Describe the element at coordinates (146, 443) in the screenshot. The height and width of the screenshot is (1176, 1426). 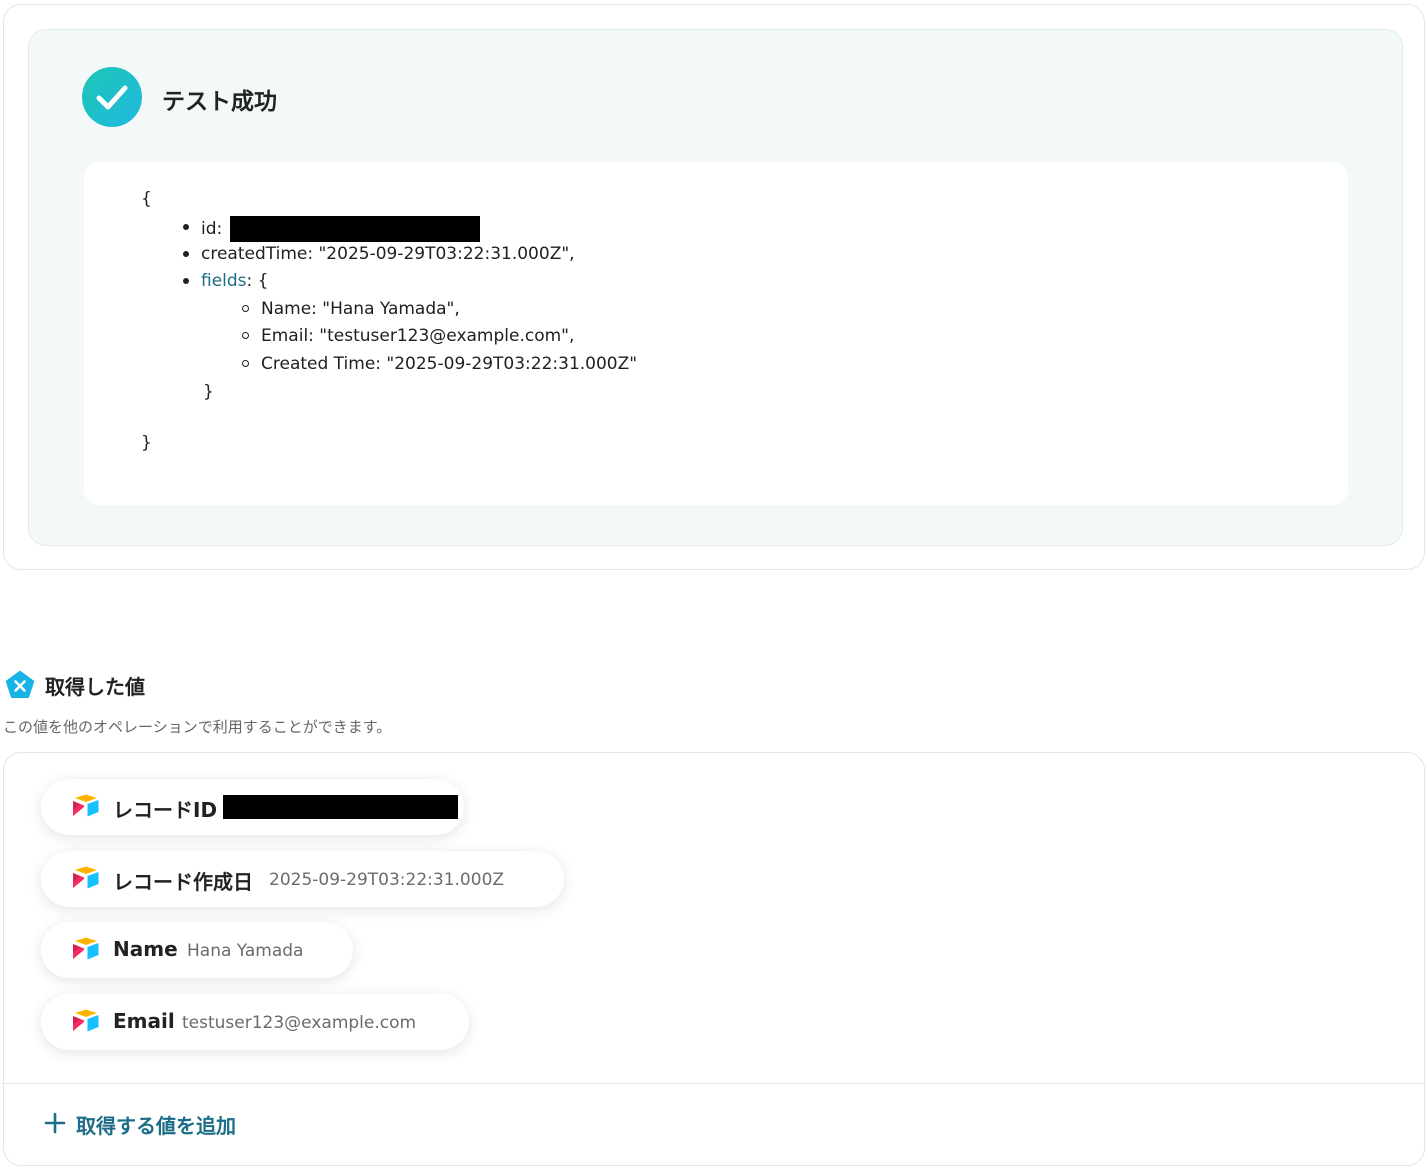
I see `json-close-brace: }` at that location.